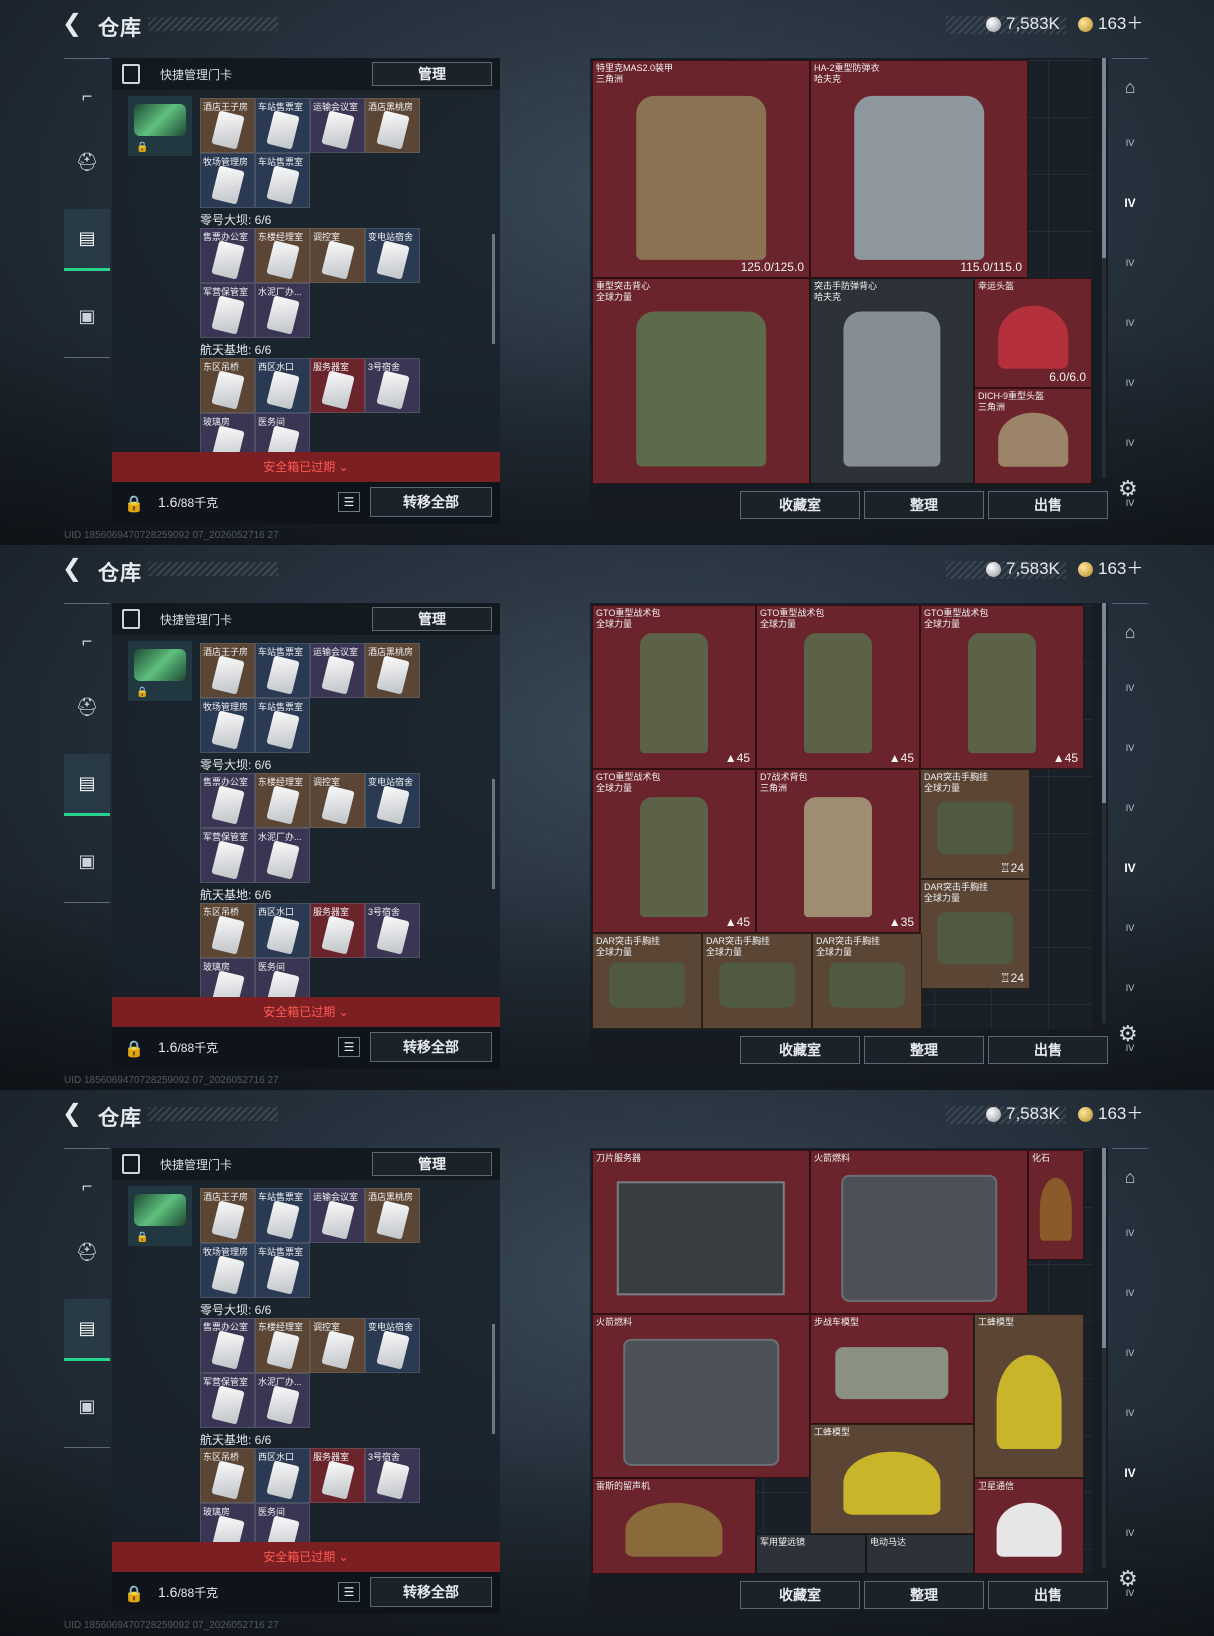  I want to click on storage-item: DICH-9重型头盔 三角洲, so click(1033, 436).